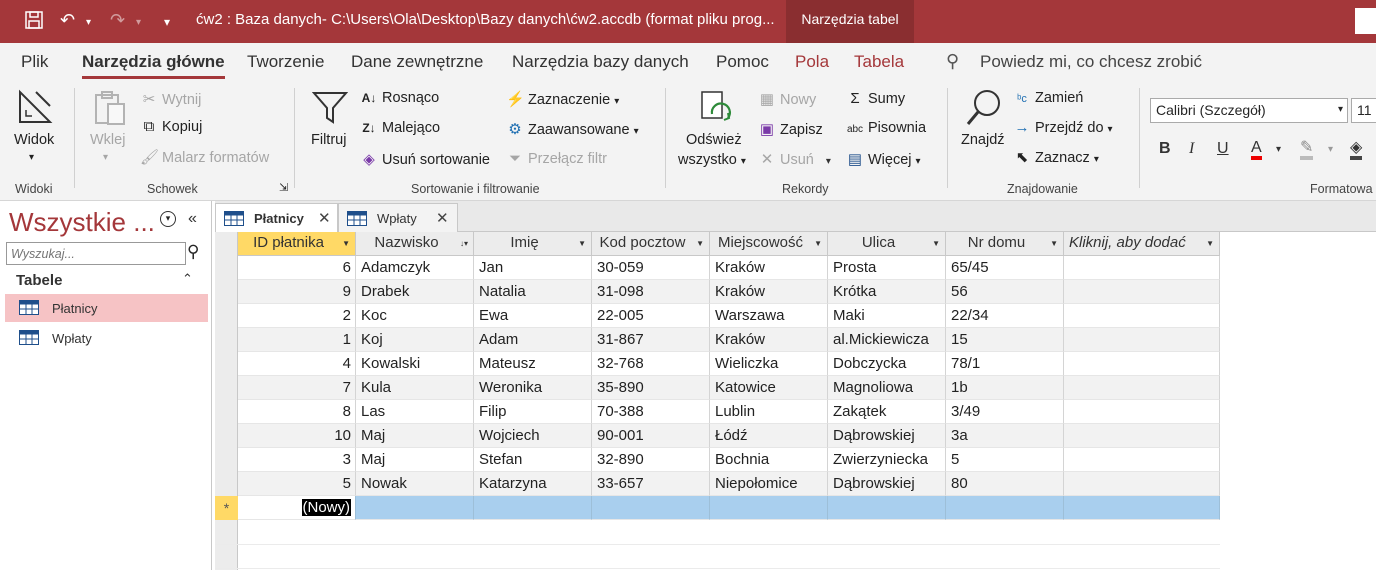 Image resolution: width=1376 pixels, height=570 pixels. What do you see at coordinates (34, 22) in the screenshot?
I see `save-icon` at bounding box center [34, 22].